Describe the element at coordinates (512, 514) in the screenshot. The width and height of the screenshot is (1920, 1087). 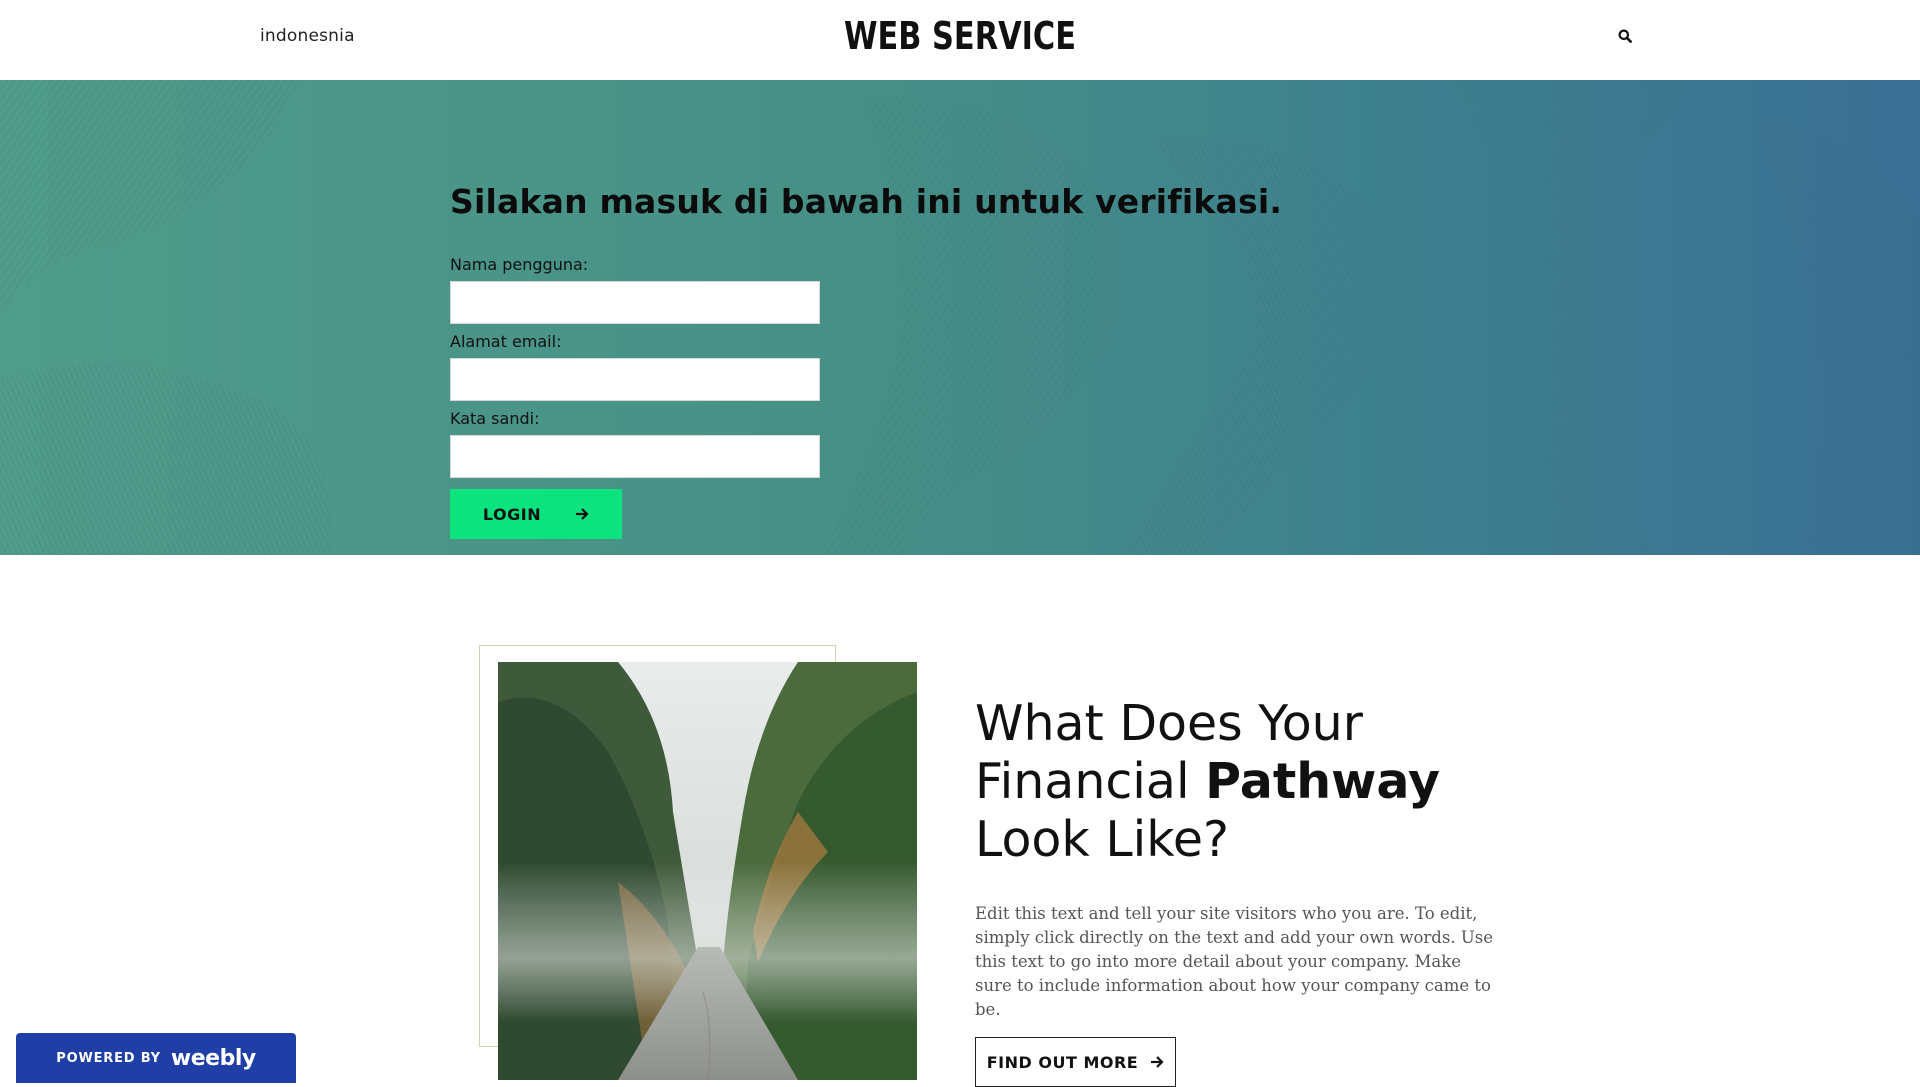
I see `login-button-label: LOGIN` at that location.